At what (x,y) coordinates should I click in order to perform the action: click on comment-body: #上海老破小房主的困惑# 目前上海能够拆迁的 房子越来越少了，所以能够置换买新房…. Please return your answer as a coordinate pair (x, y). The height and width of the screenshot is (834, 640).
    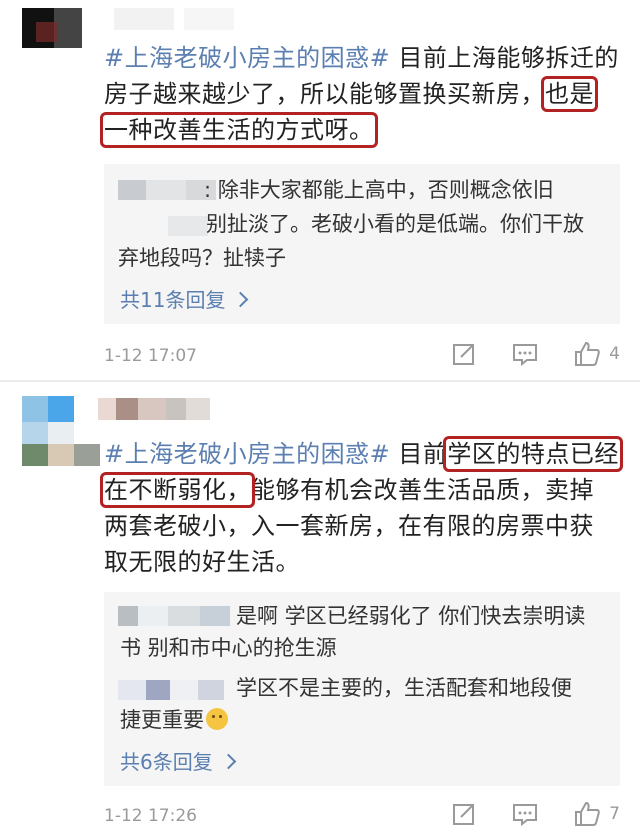
    Looking at the image, I should click on (359, 96).